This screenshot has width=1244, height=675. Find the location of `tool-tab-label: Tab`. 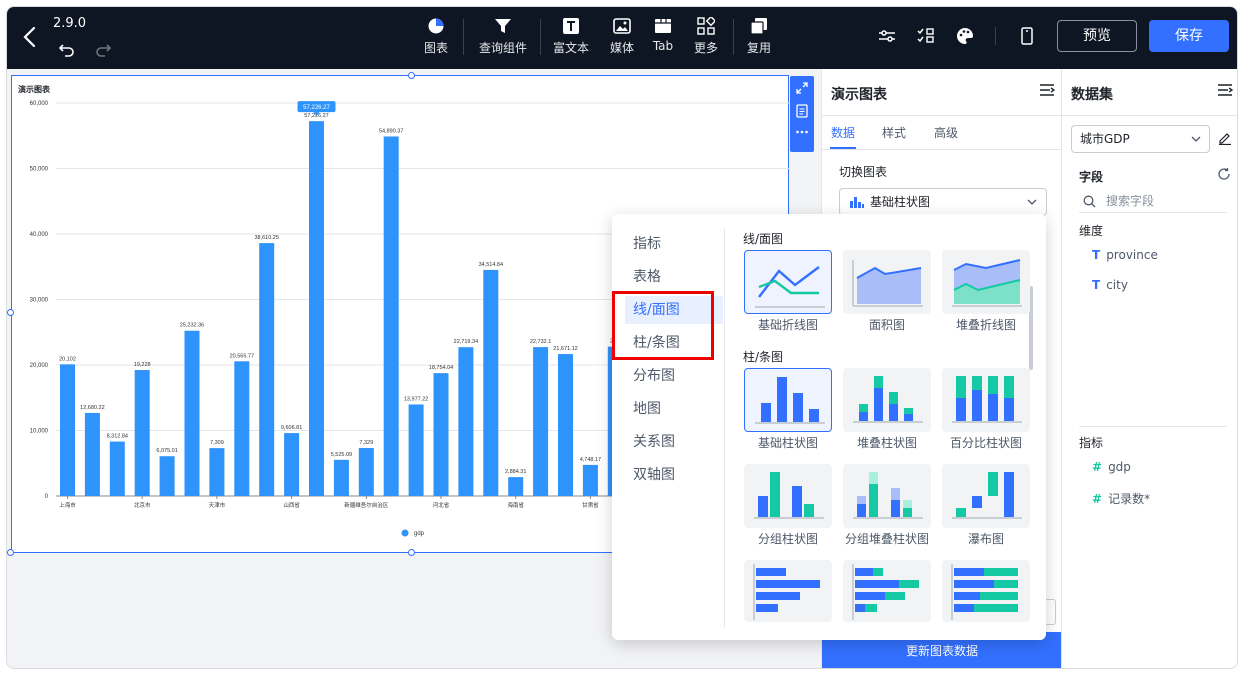

tool-tab-label: Tab is located at coordinates (663, 46).